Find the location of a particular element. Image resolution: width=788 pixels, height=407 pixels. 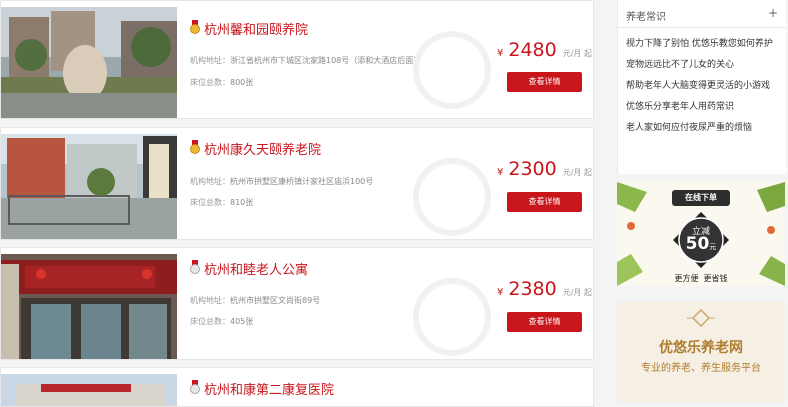

knowledge-link: 老人家如何应付夜尿严重的烦恼 is located at coordinates (703, 128).